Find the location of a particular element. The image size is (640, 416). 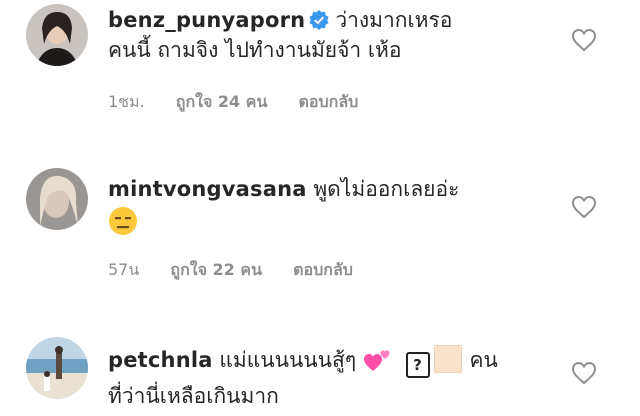

skin-tone-swatch-icon is located at coordinates (447, 359).